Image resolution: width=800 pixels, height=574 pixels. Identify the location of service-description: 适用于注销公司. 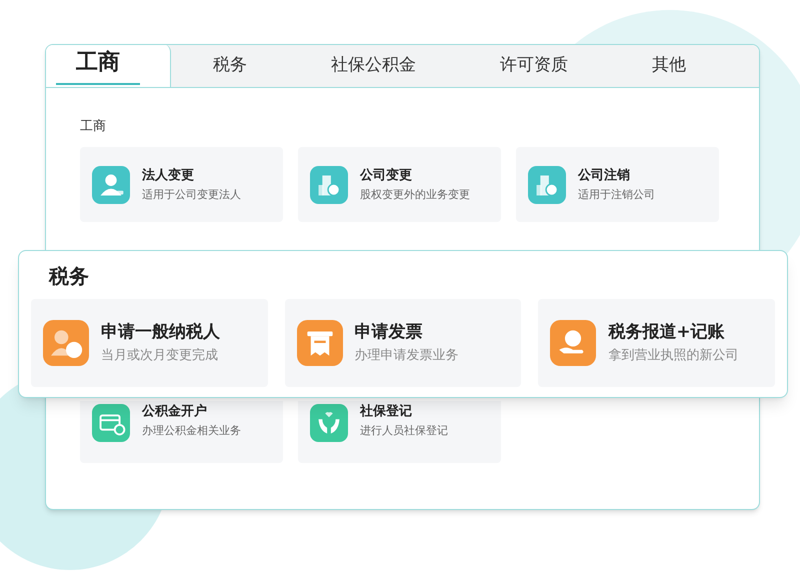
(616, 195).